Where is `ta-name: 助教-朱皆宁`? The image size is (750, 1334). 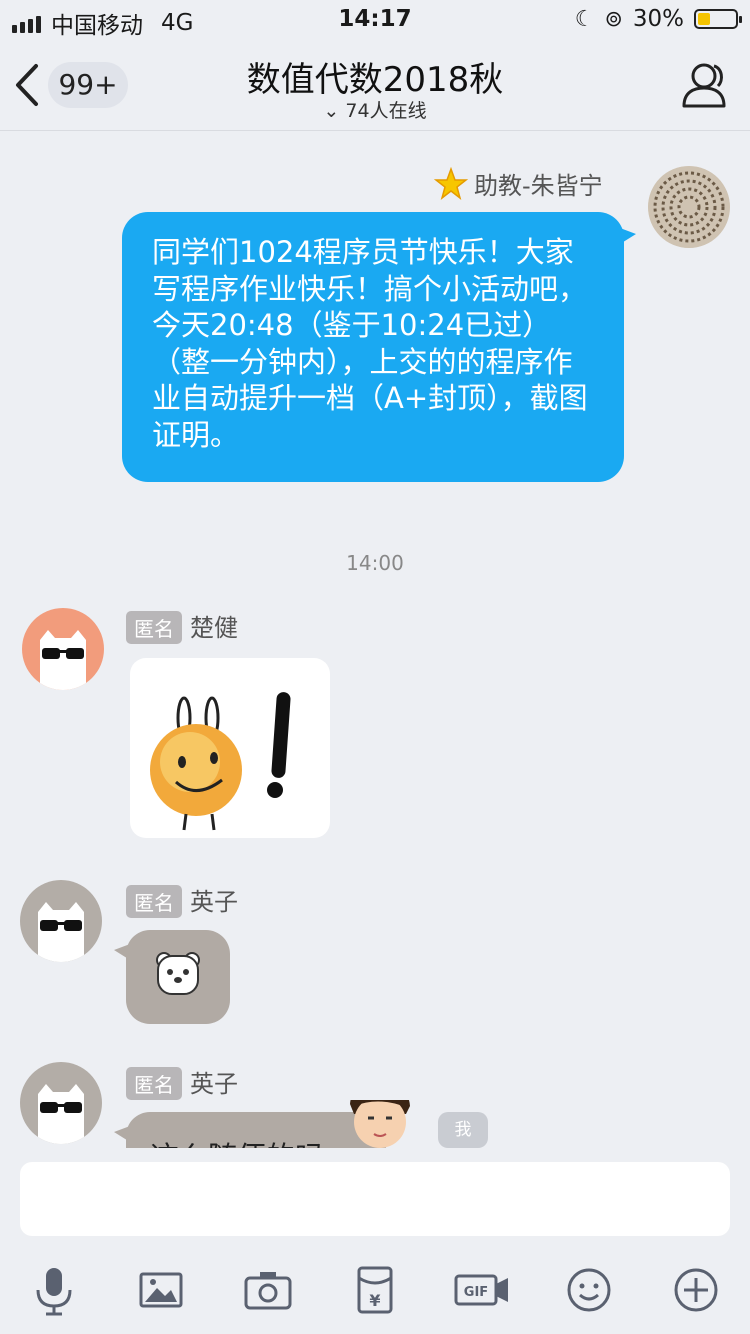 ta-name: 助教-朱皆宁 is located at coordinates (538, 186).